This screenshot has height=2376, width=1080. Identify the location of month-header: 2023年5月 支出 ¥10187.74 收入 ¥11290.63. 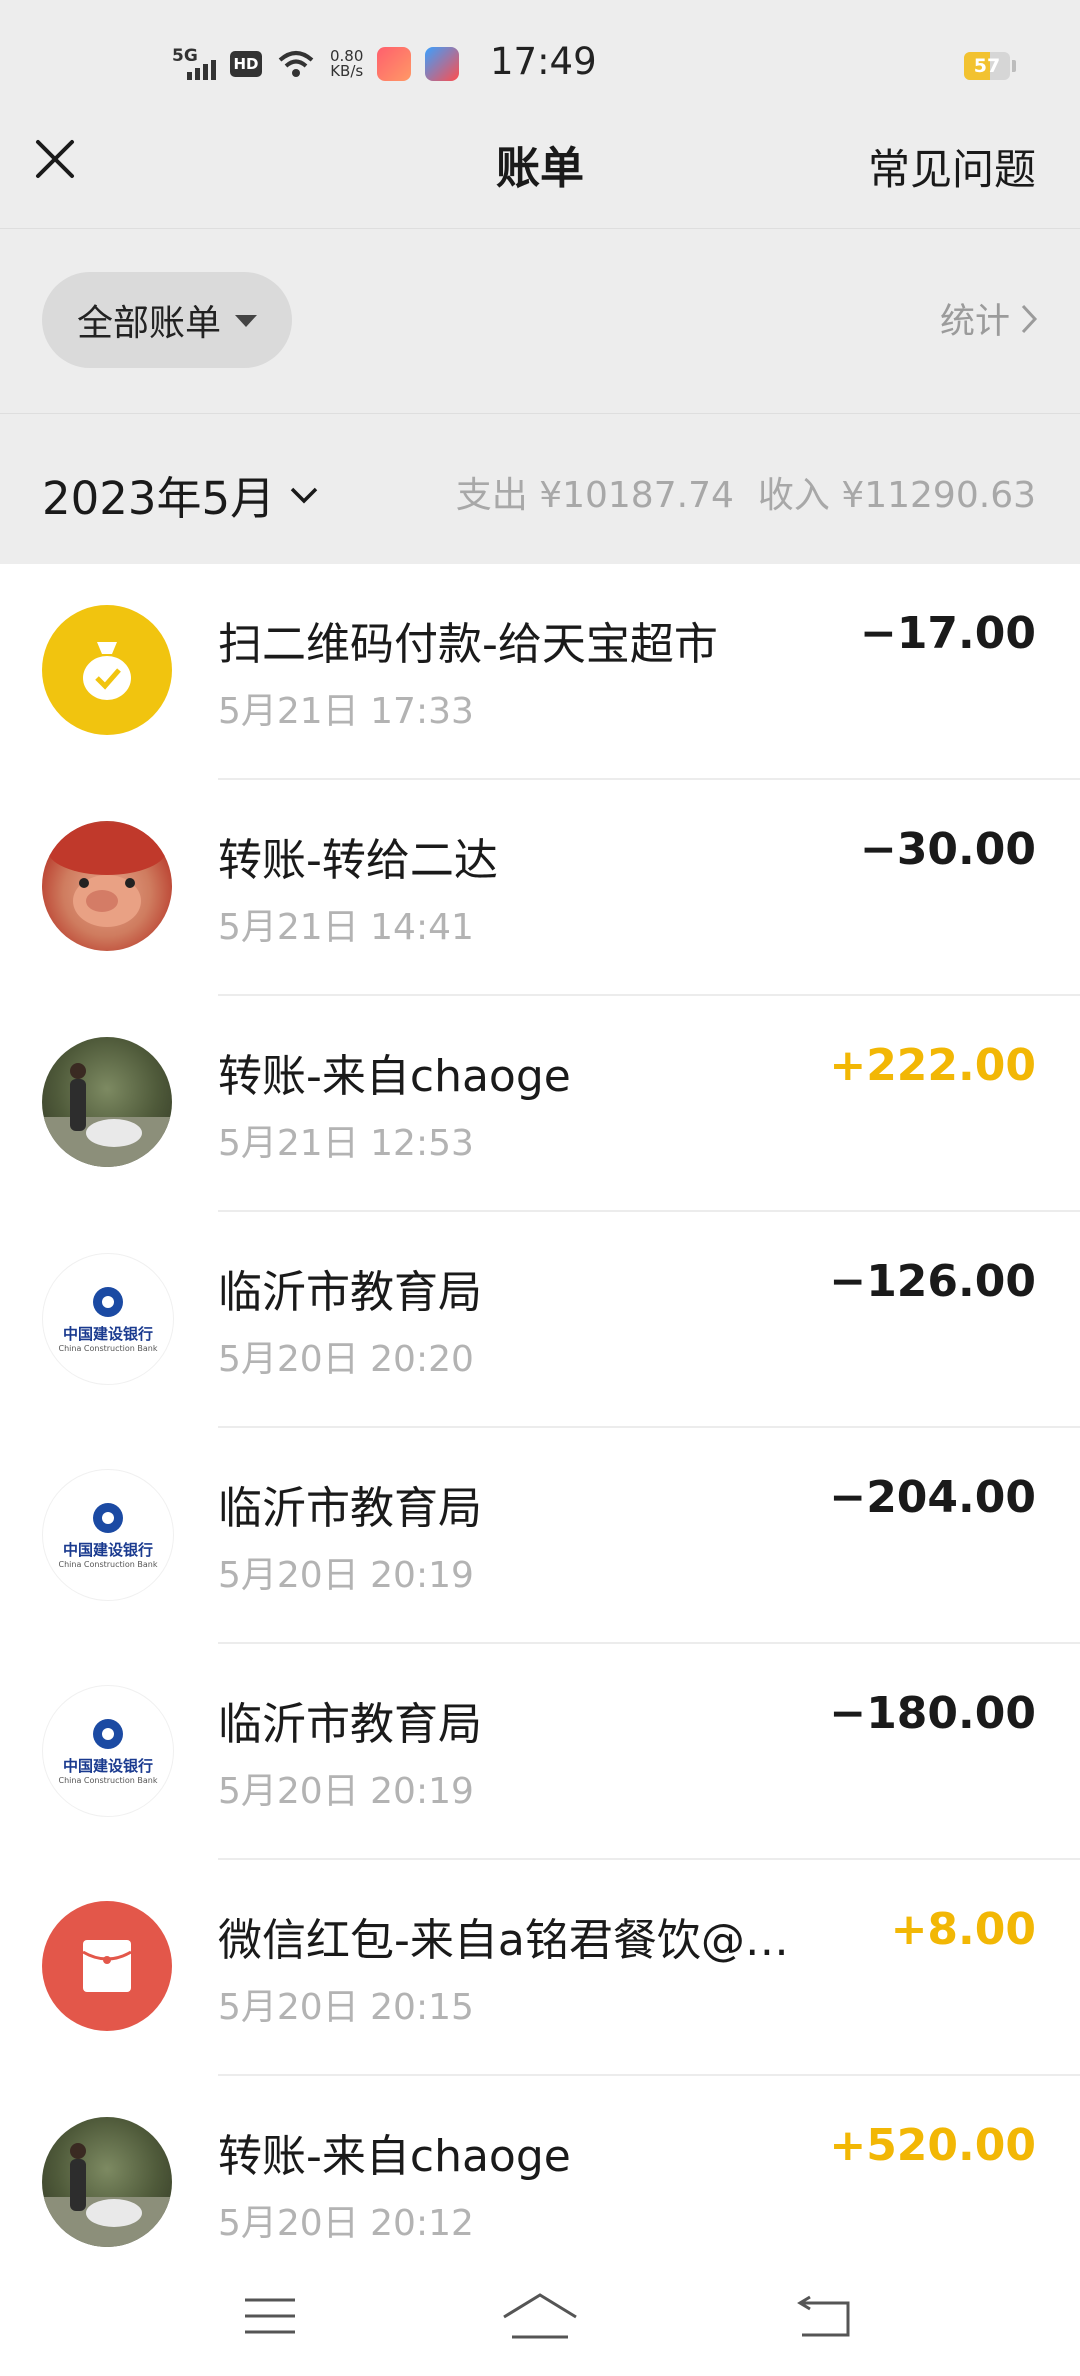
(540, 489).